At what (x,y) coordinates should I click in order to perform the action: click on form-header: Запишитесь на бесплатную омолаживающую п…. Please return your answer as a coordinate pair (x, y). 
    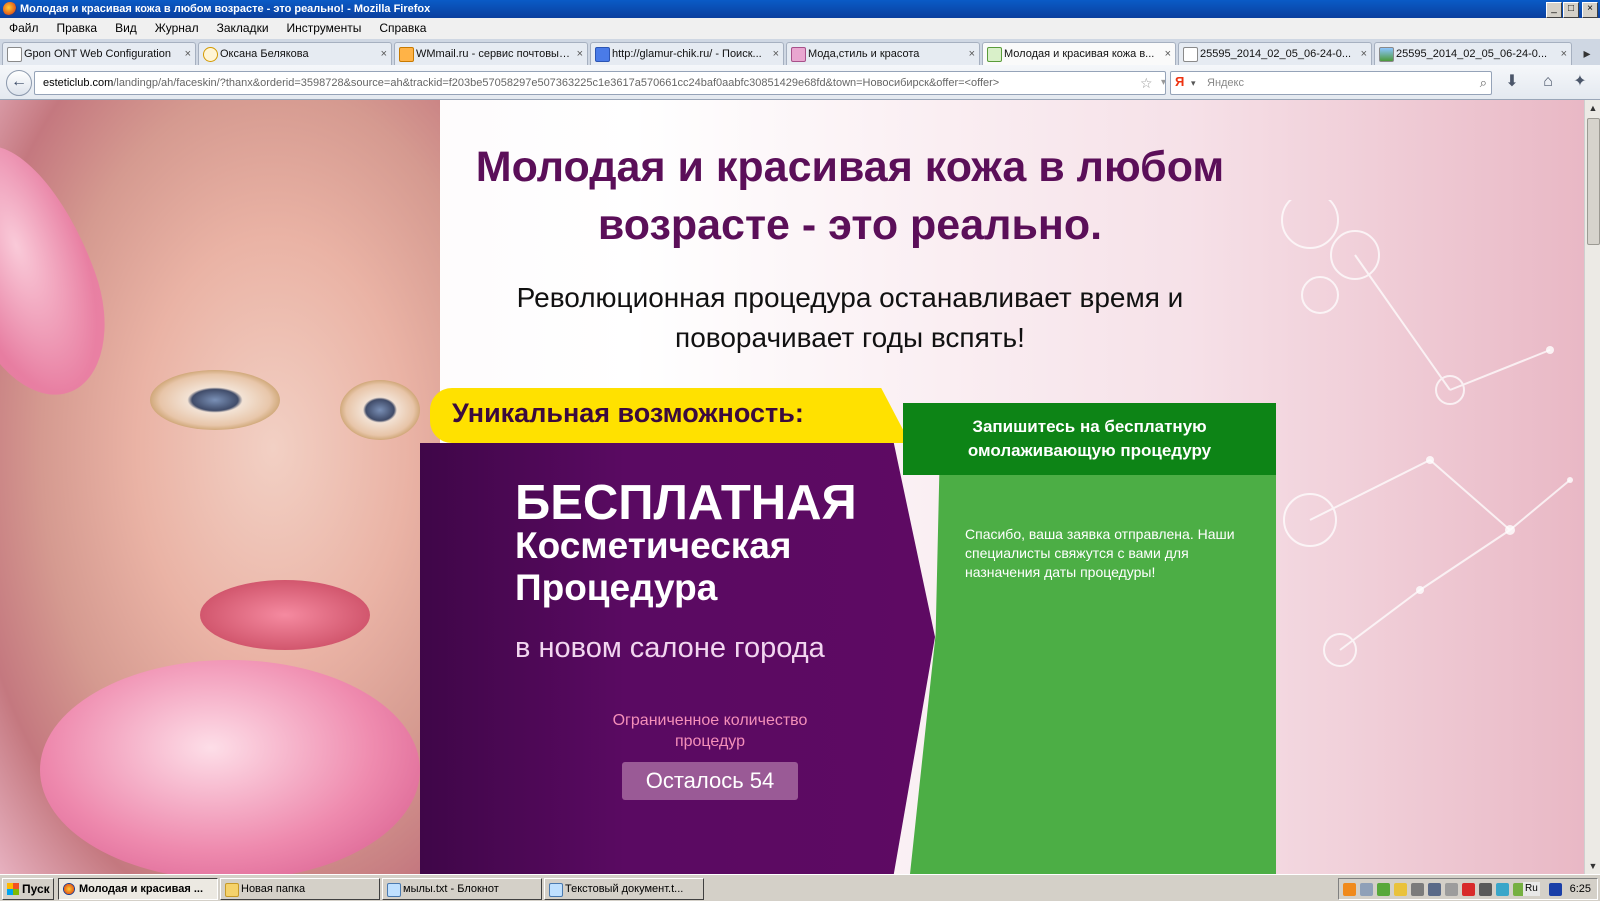
    Looking at the image, I should click on (1089, 439).